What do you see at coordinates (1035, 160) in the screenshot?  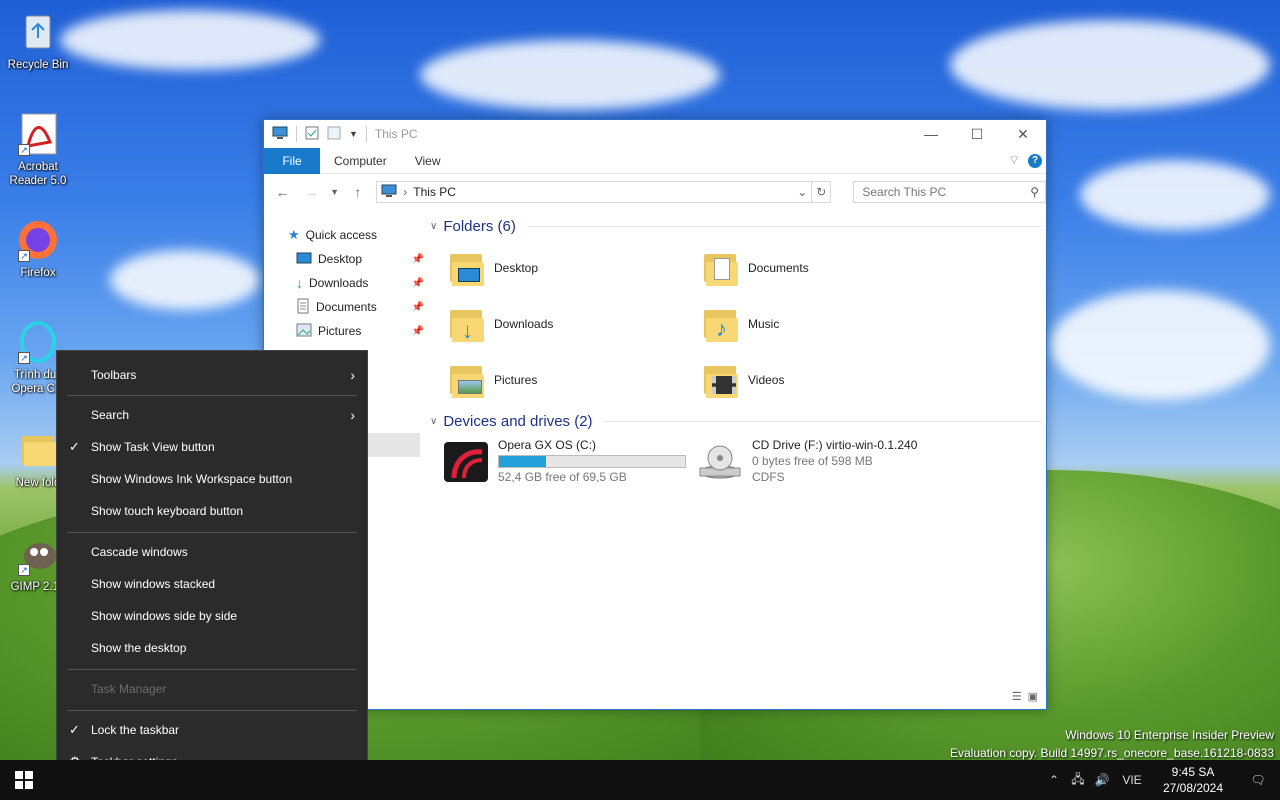 I see `help-icon: ?` at bounding box center [1035, 160].